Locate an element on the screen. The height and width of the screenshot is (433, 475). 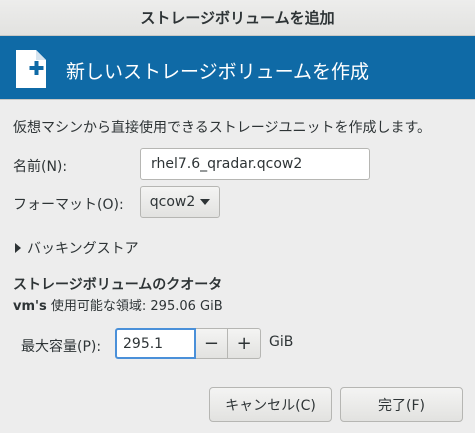
plus-icon: + is located at coordinates (244, 343).